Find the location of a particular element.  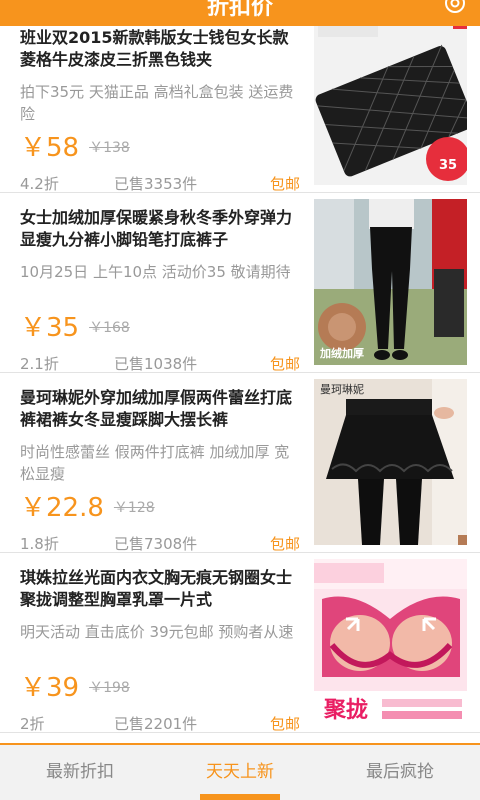

price-row: ￥22.8 ￥128 is located at coordinates (160, 508).